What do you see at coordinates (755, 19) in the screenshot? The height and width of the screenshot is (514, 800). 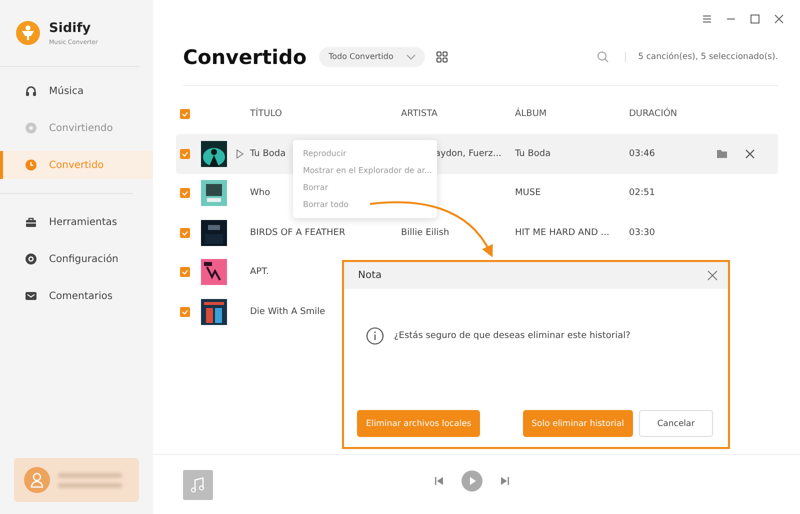 I see `maximize-icon` at bounding box center [755, 19].